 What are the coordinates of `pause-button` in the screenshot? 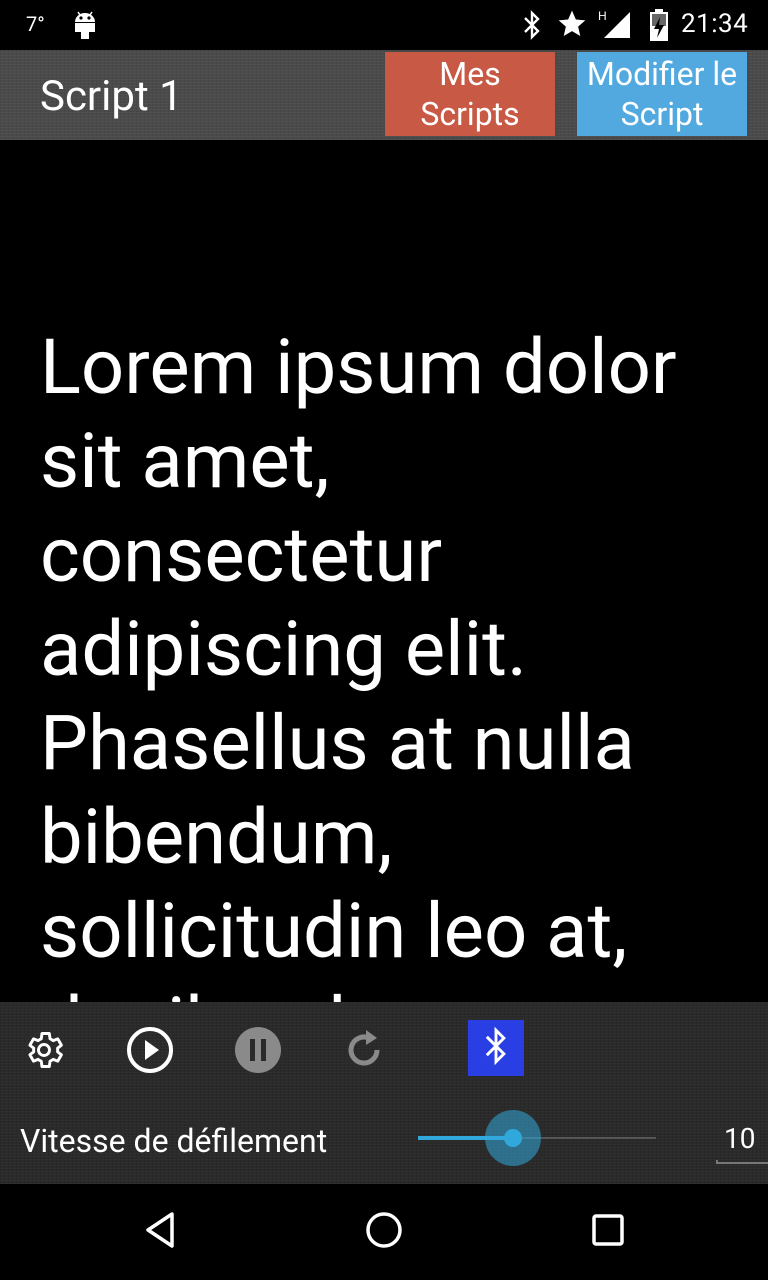 It's located at (258, 1052).